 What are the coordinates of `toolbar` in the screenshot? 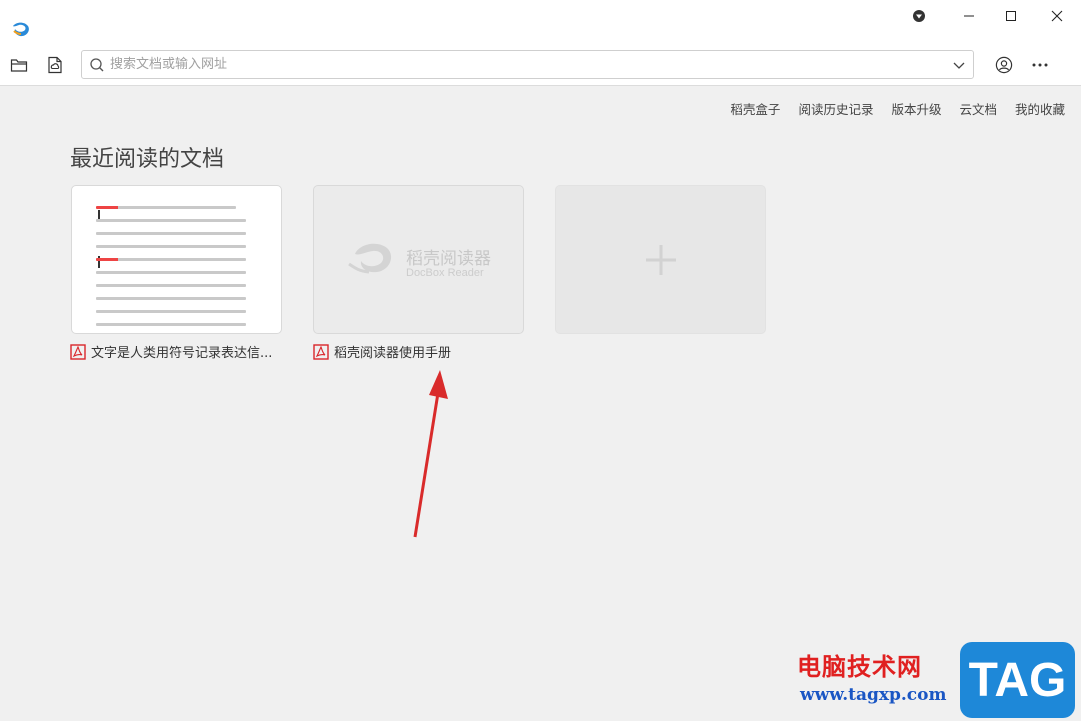 It's located at (540, 65).